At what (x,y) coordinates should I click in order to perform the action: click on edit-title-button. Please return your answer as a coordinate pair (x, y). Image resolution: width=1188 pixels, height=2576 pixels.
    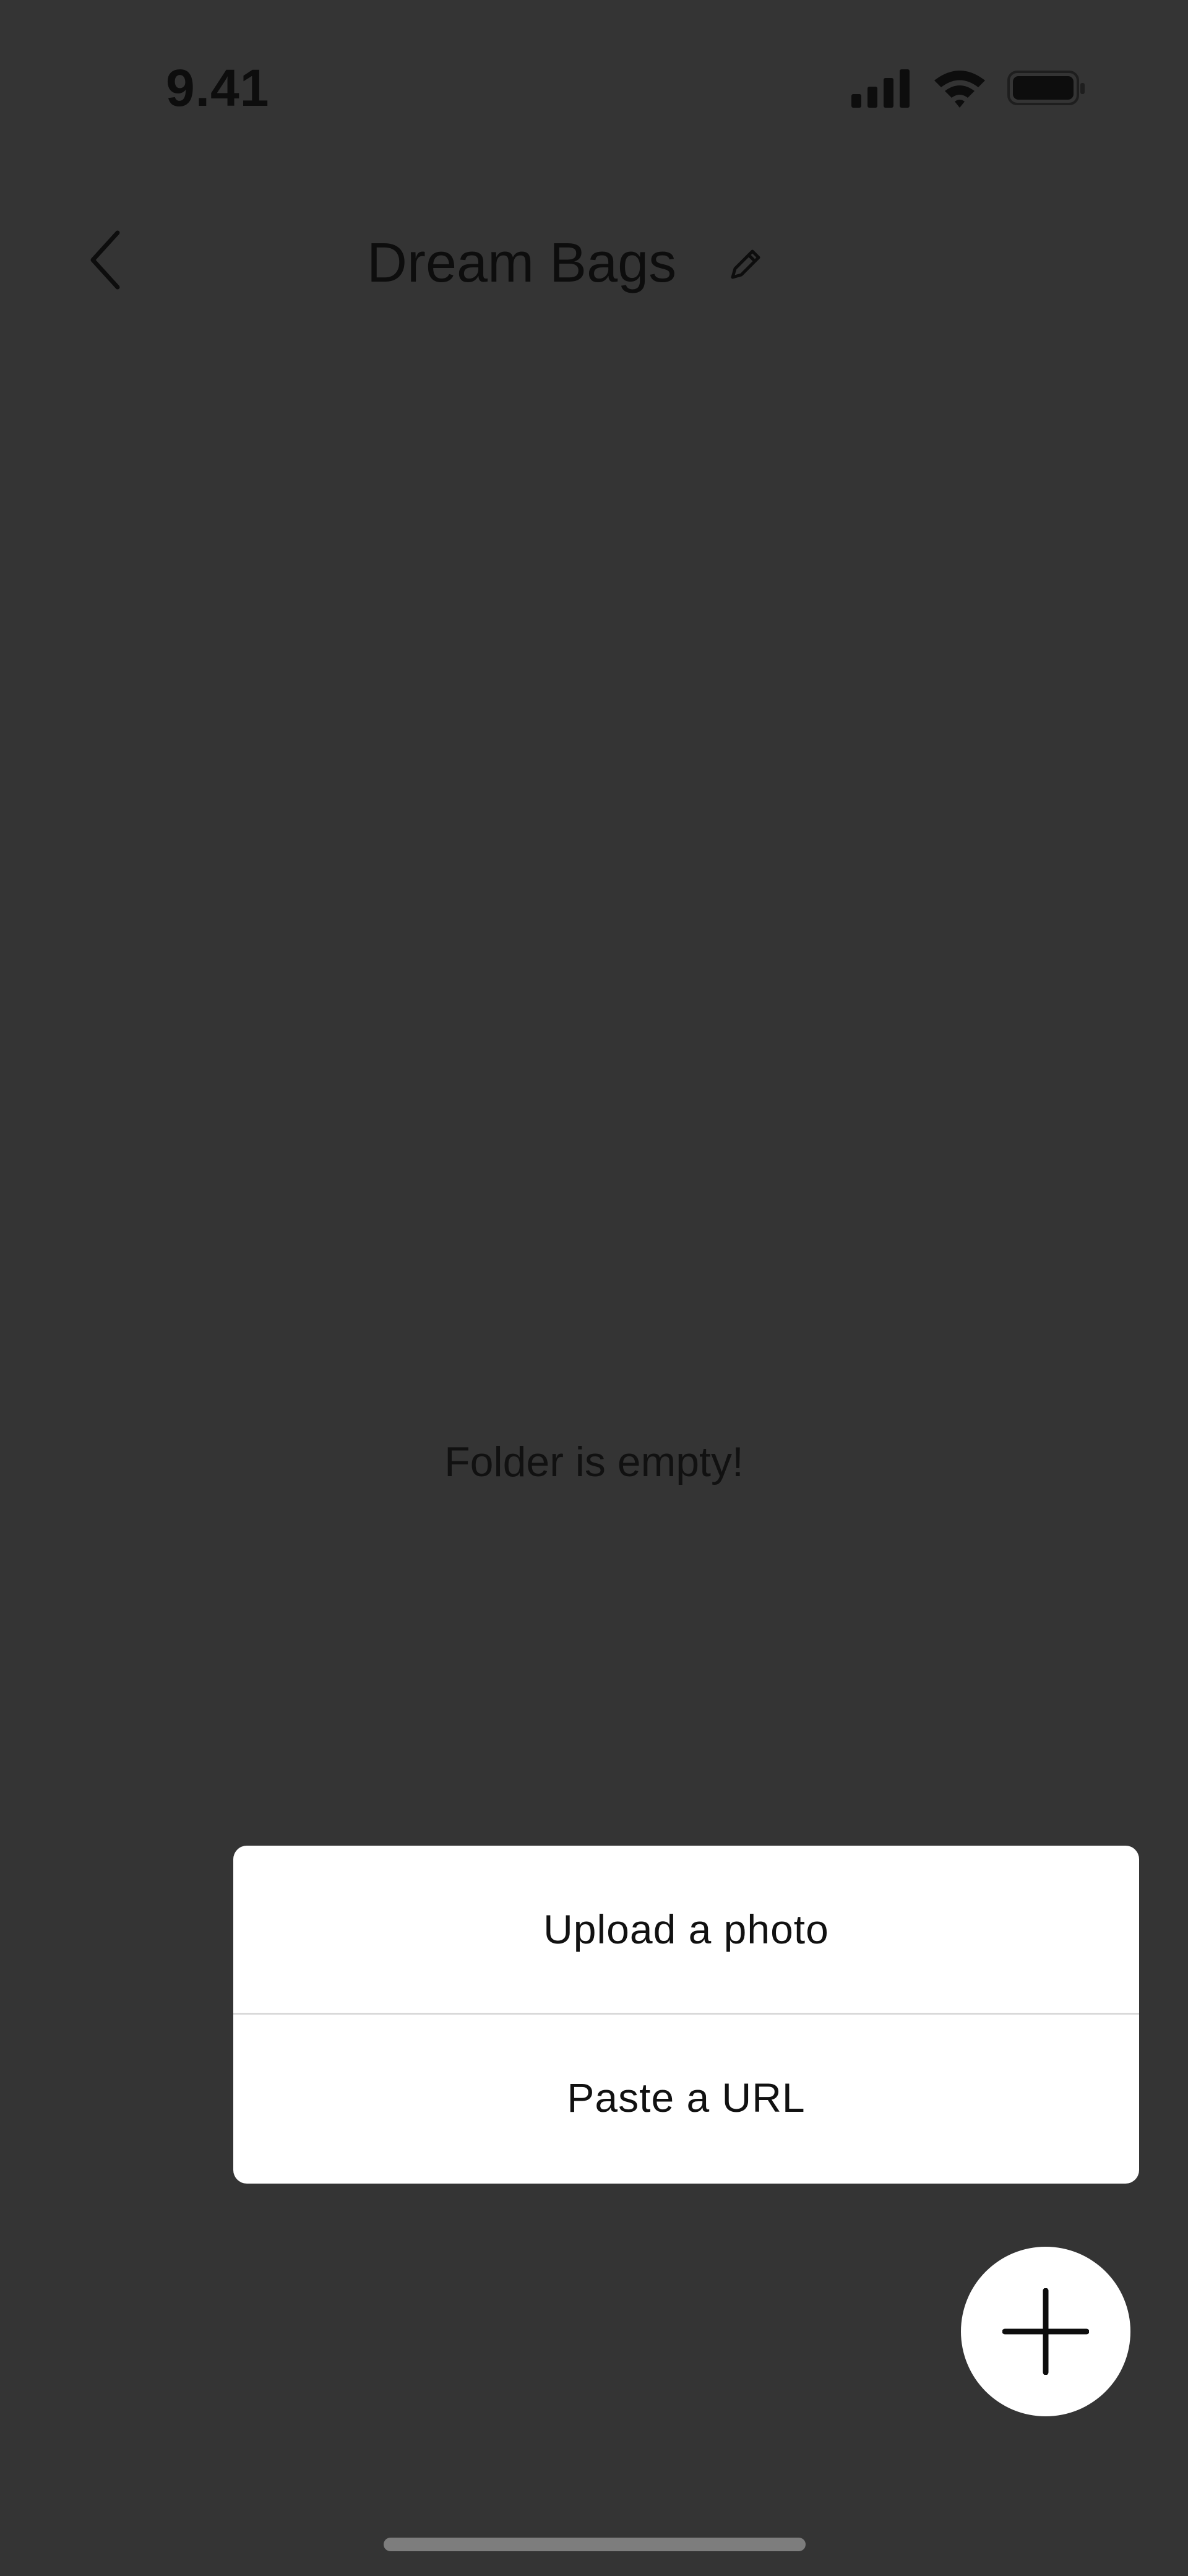
    Looking at the image, I should click on (746, 263).